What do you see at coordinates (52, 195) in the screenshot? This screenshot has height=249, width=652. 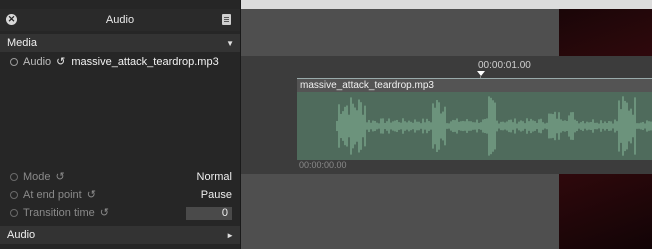 I see `end-point-label: At end point` at bounding box center [52, 195].